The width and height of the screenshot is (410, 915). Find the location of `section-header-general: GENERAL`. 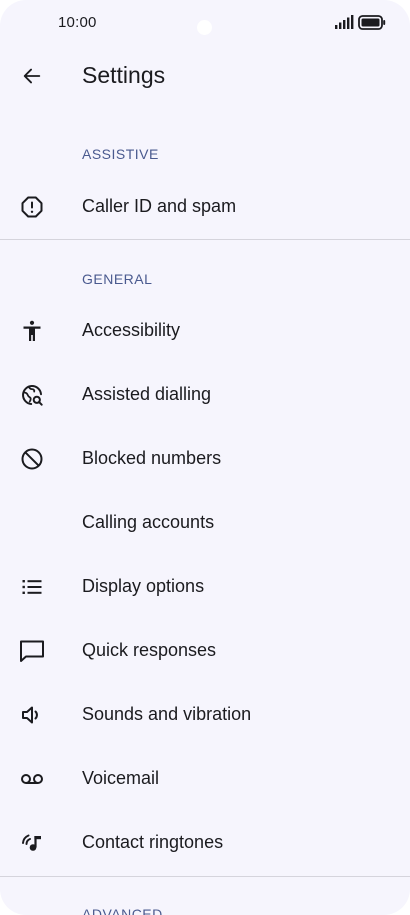

section-header-general: GENERAL is located at coordinates (117, 279).